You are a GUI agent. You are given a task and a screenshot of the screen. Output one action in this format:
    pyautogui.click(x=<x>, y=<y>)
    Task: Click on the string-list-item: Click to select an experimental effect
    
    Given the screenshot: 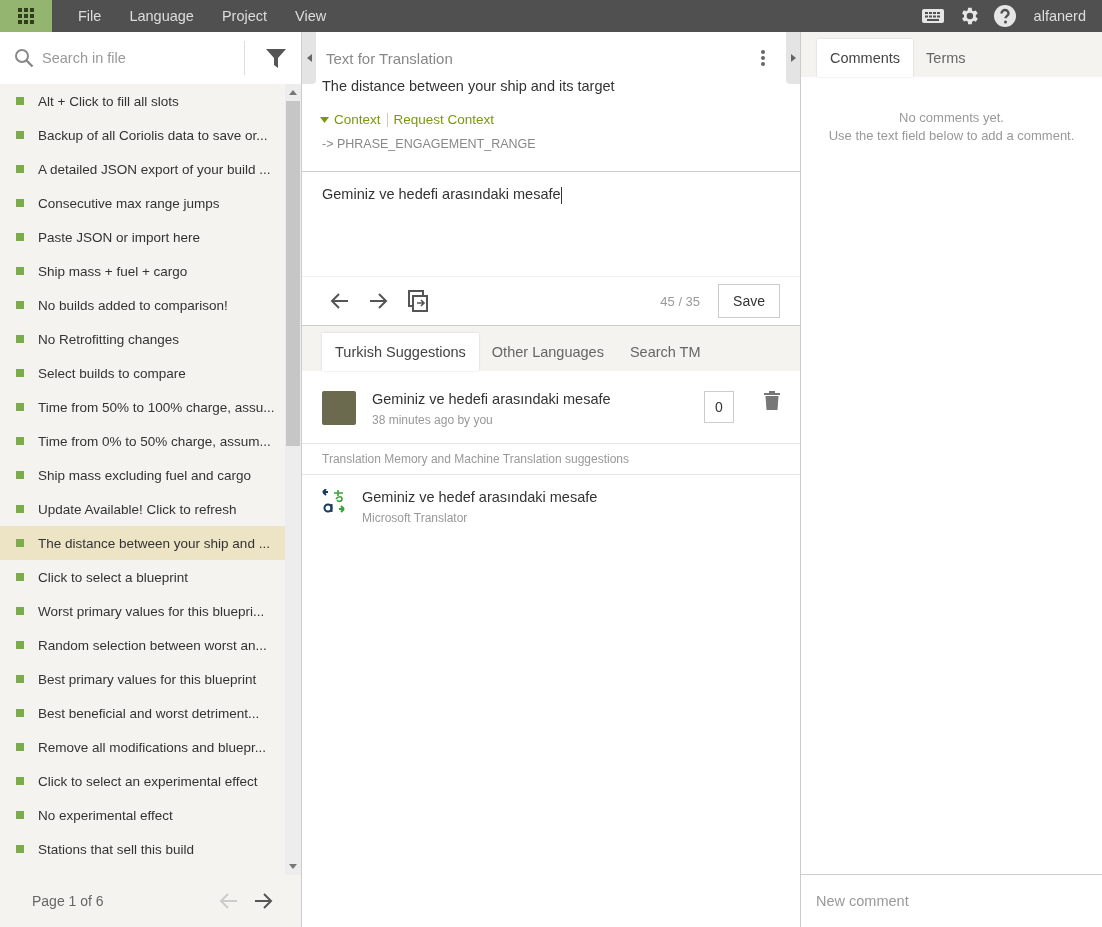 What is the action you would take?
    pyautogui.click(x=142, y=781)
    